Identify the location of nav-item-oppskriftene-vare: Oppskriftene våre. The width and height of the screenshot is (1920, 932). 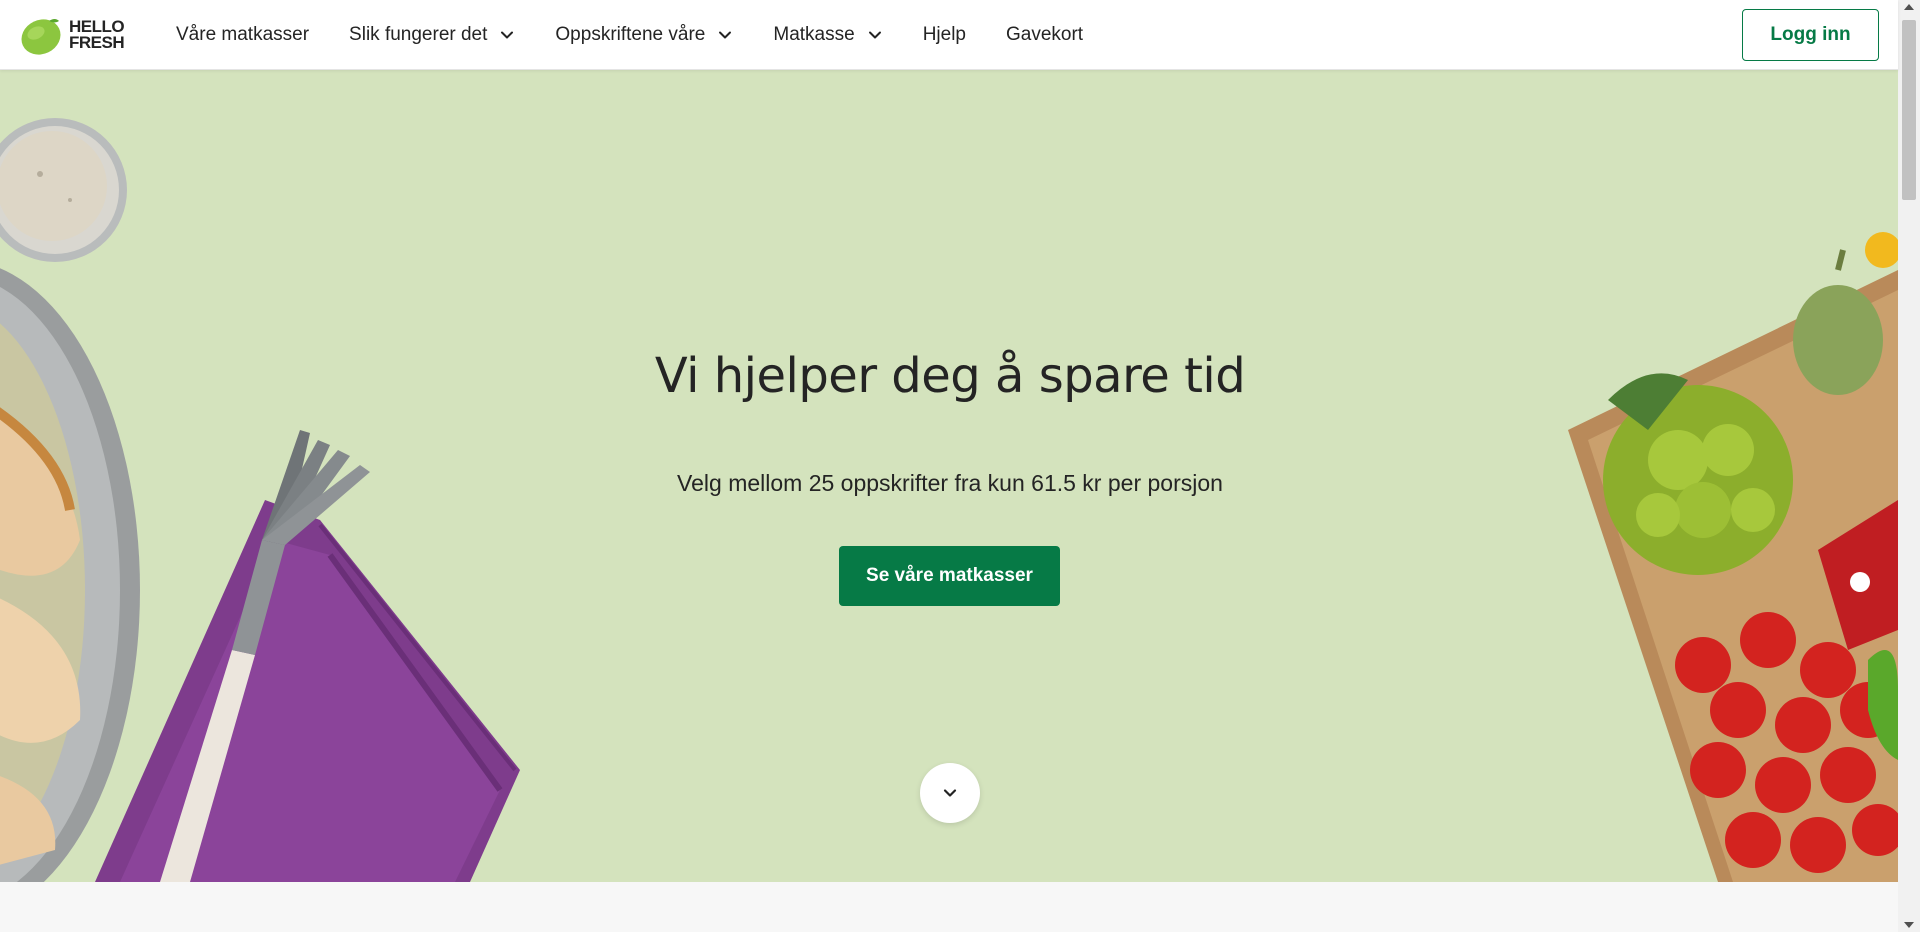
(644, 35).